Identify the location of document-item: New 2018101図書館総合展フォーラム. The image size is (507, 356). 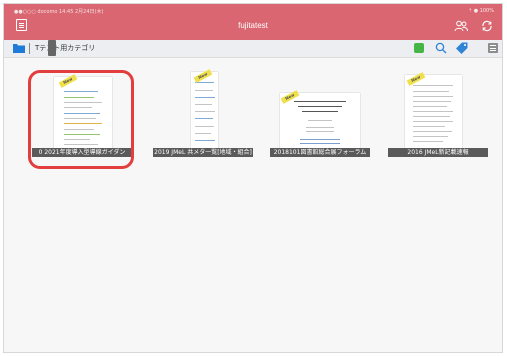
(320, 119).